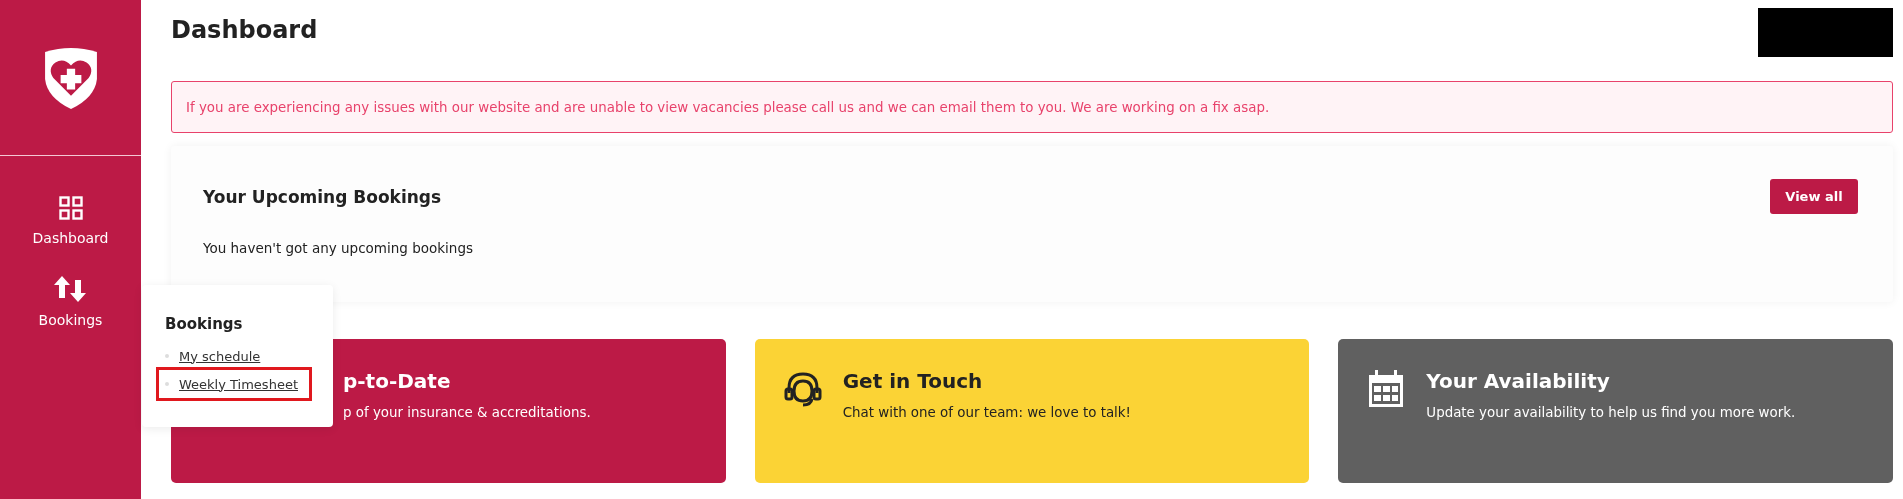  I want to click on info-card: Get in Touch Chat with one of our team: we love to talk!, so click(1032, 411).